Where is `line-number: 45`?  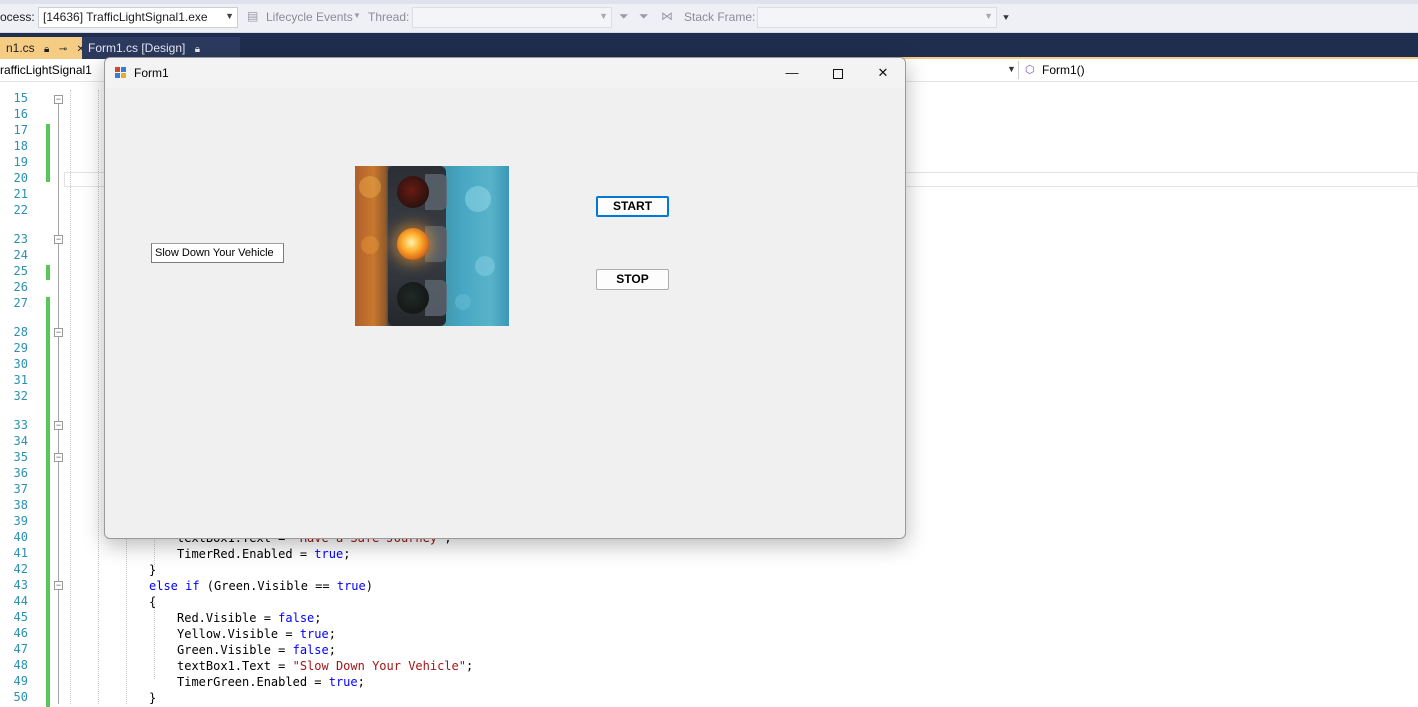 line-number: 45 is located at coordinates (20, 617).